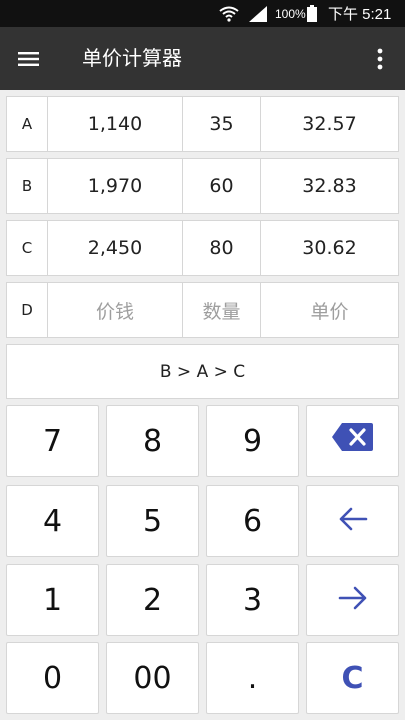  I want to click on arrow-right-icon, so click(353, 600).